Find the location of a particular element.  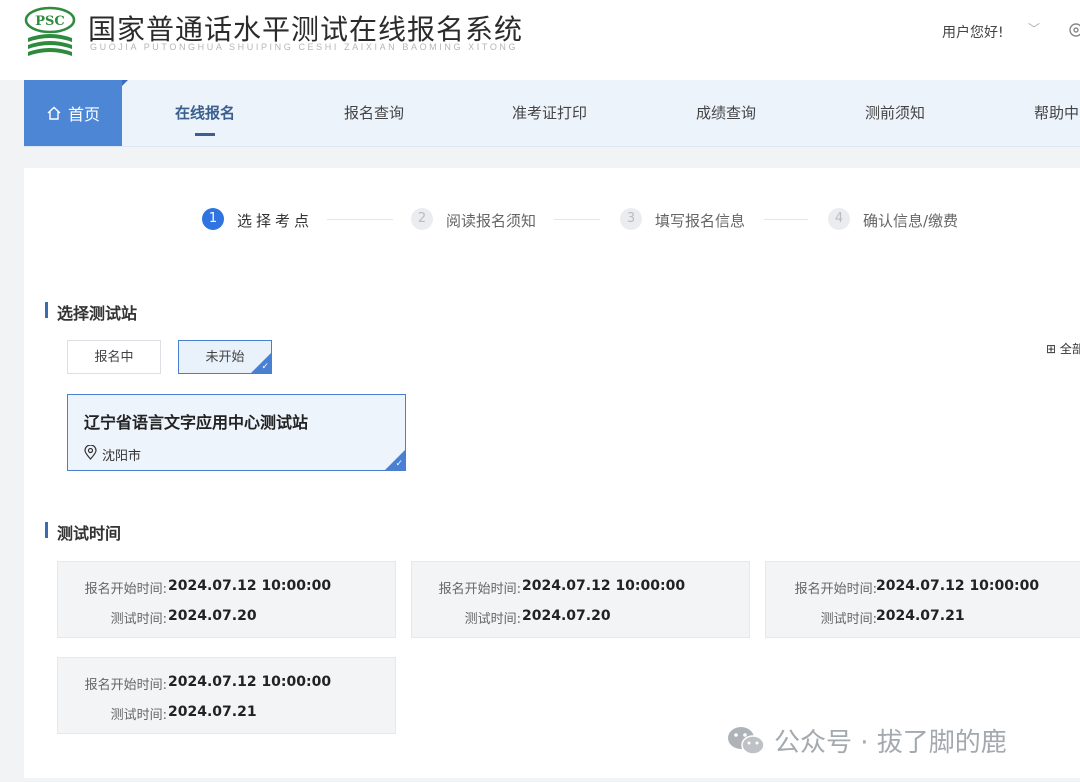

step-4-number: 4 is located at coordinates (839, 219).